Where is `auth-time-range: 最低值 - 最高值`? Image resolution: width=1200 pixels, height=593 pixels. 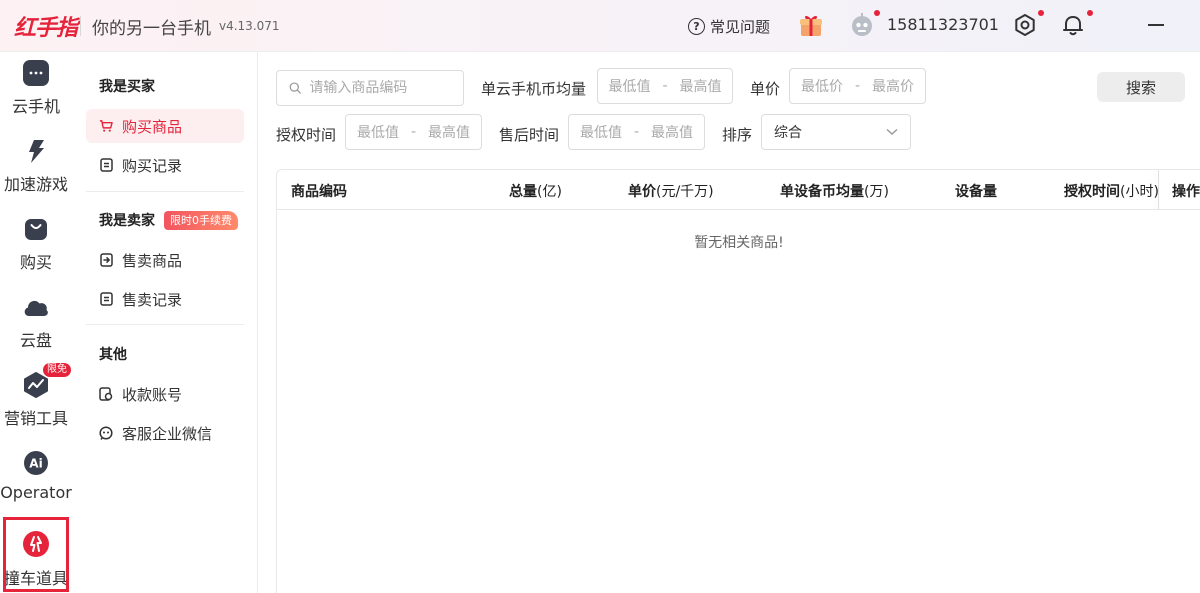
auth-time-range: 最低值 - 最高值 is located at coordinates (413, 132).